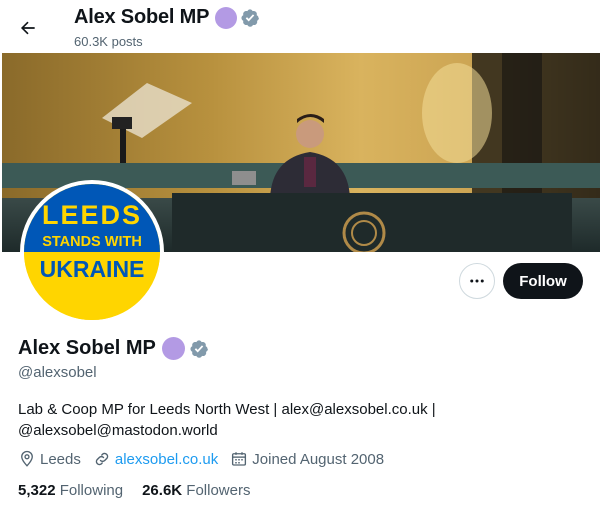  What do you see at coordinates (239, 459) in the screenshot?
I see `calendar-icon` at bounding box center [239, 459].